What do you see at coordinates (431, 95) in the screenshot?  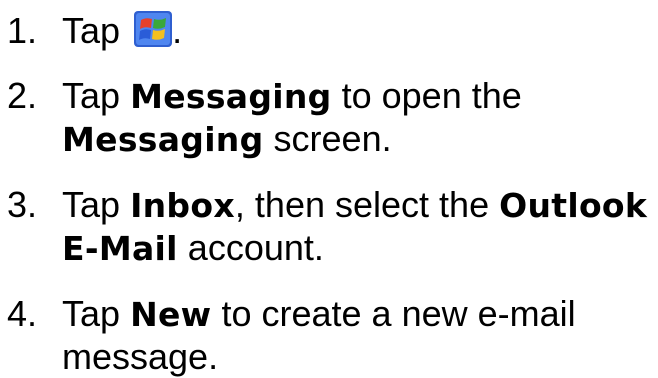 I see `step-text: to open the` at bounding box center [431, 95].